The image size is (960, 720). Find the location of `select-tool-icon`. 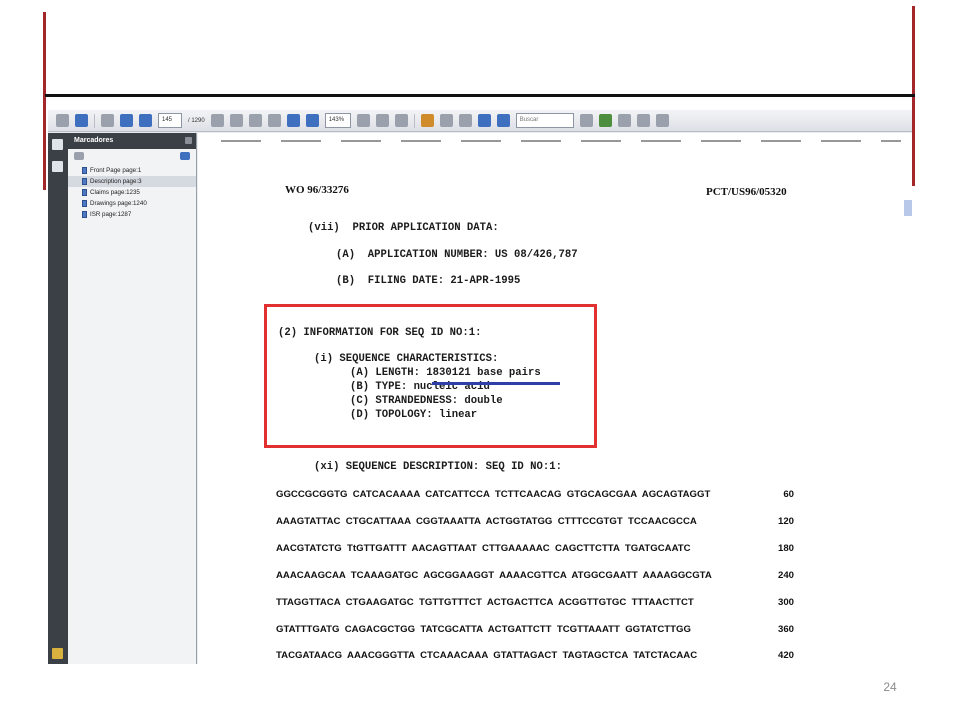

select-tool-icon is located at coordinates (217, 120).